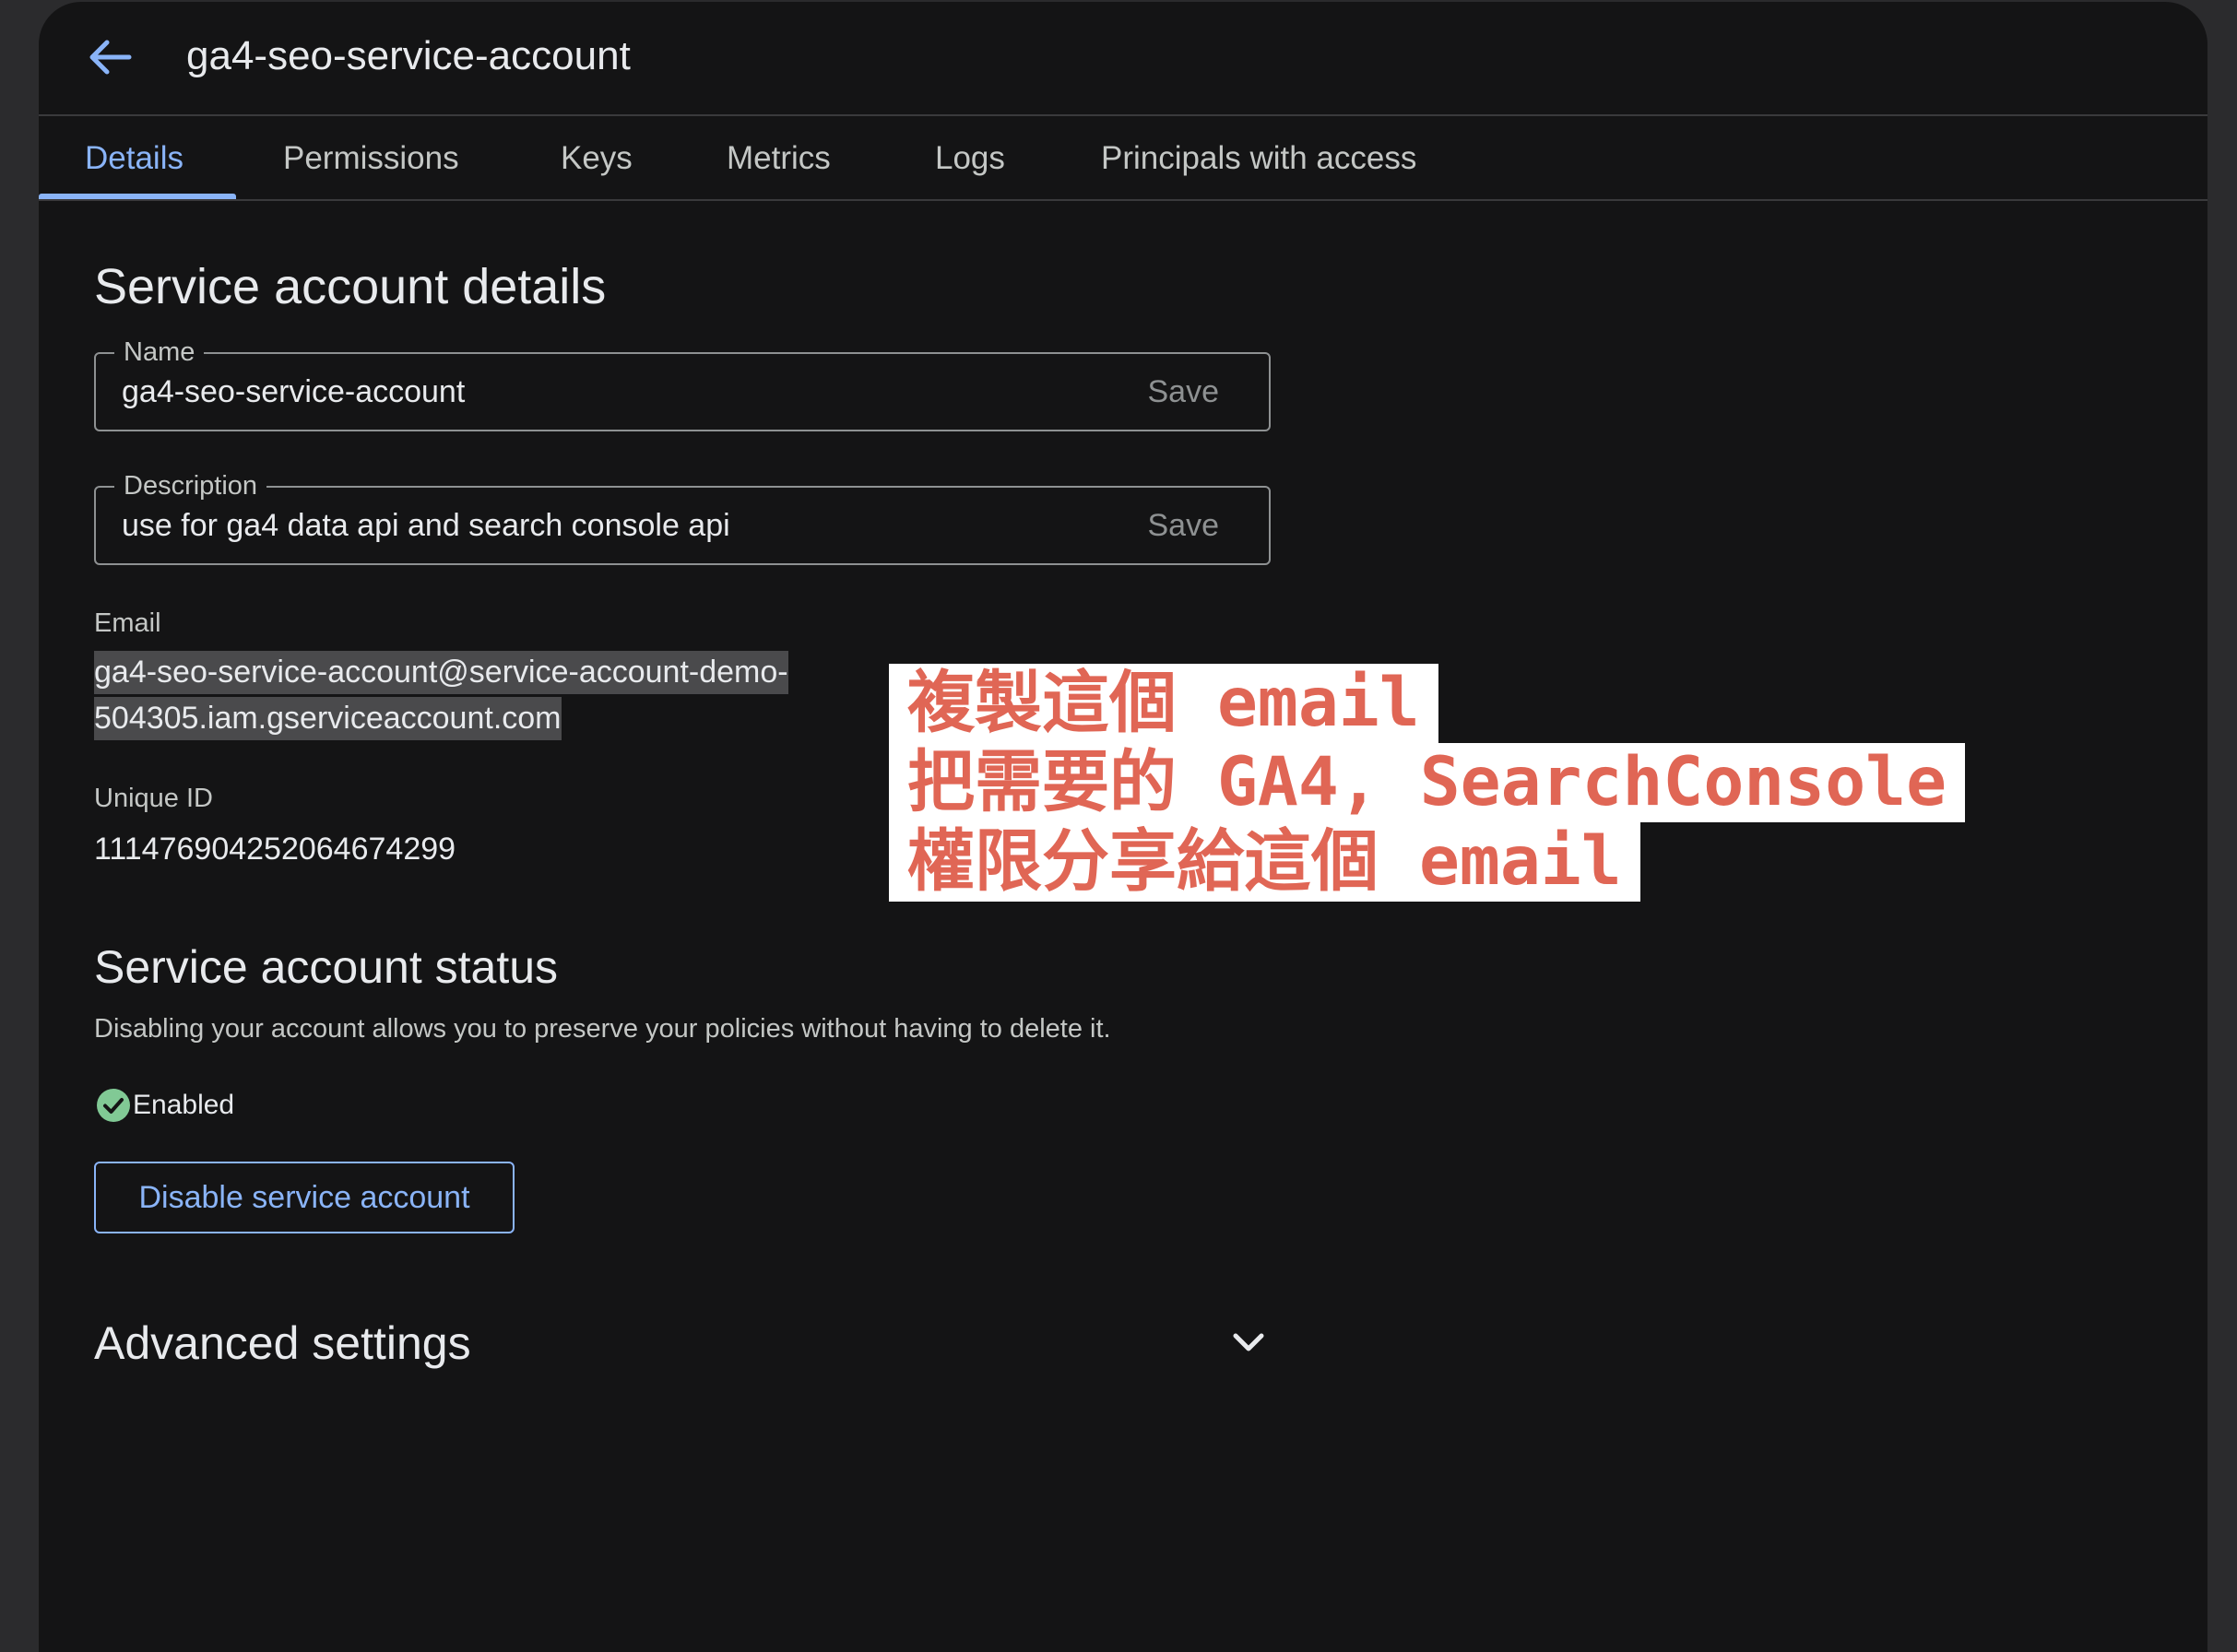 This screenshot has height=1652, width=2237. Describe the element at coordinates (184, 1105) in the screenshot. I see `status-text: Enabled` at that location.